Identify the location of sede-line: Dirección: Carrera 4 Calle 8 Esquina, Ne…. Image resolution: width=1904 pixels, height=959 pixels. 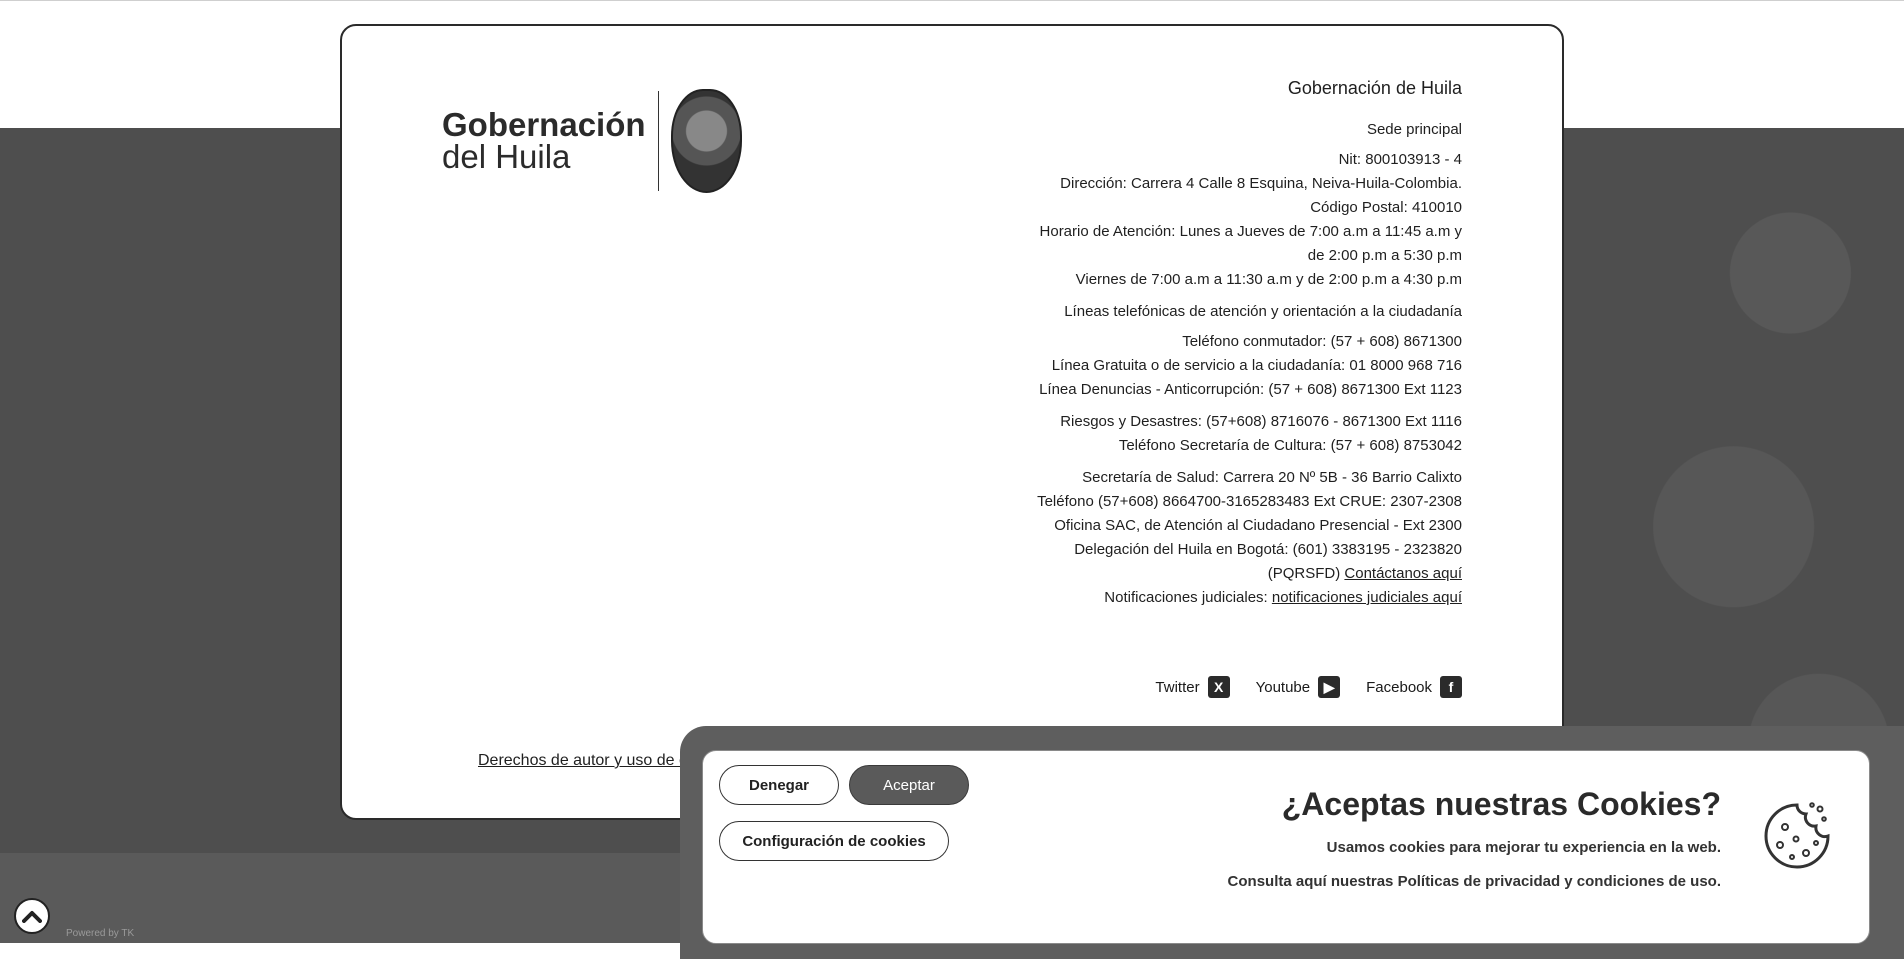
(1261, 183).